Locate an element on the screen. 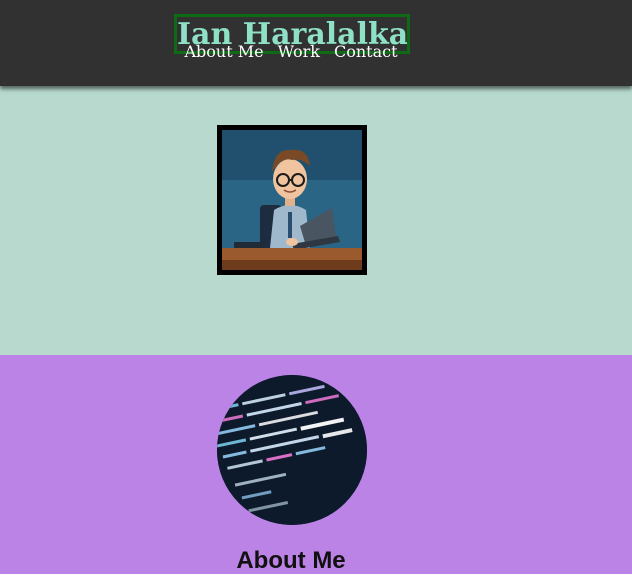 The width and height of the screenshot is (632, 575). nav-link-contact: Contact is located at coordinates (366, 51).